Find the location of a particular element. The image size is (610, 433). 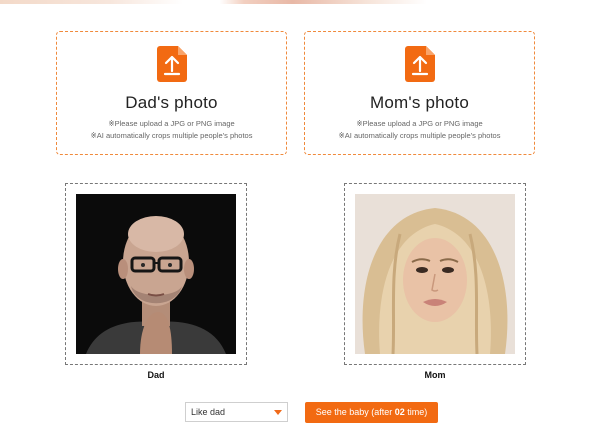

chevron-down-icon is located at coordinates (278, 412).